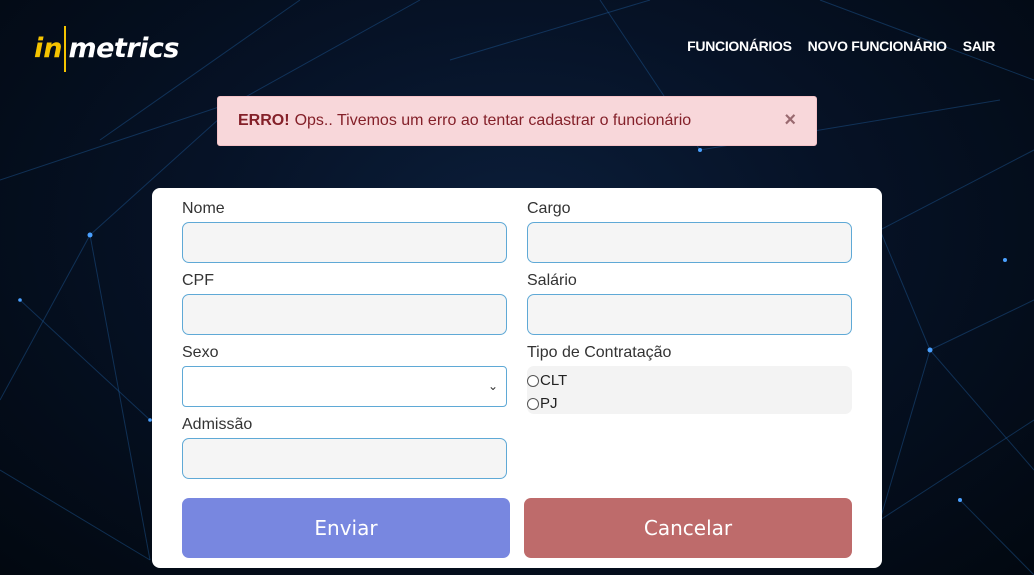 This screenshot has width=1034, height=575. Describe the element at coordinates (65, 49) in the screenshot. I see `logo-divider` at that location.